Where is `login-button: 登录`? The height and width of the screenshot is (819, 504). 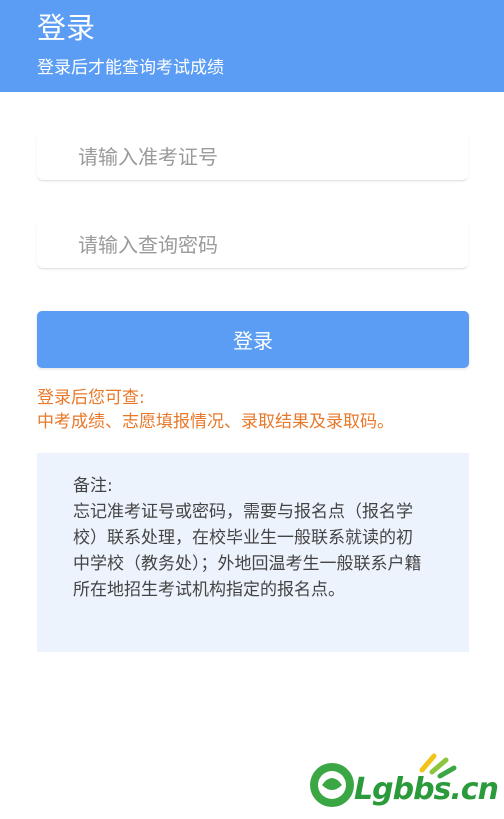
login-button: 登录 is located at coordinates (253, 339).